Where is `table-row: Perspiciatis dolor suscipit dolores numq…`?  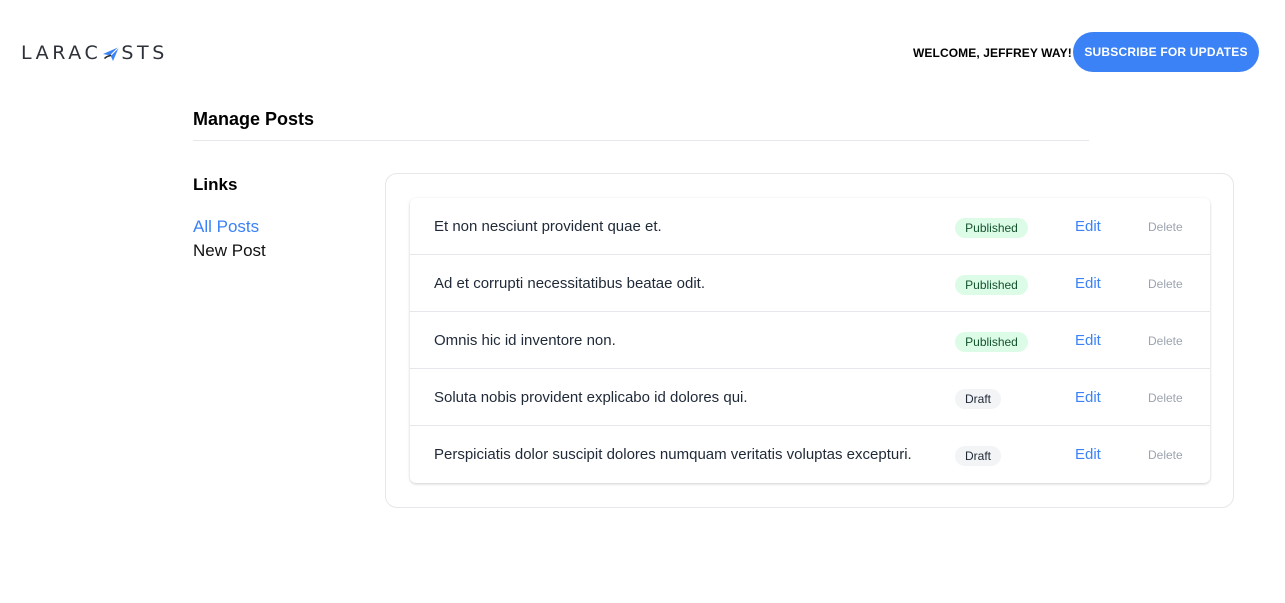 table-row: Perspiciatis dolor suscipit dolores numq… is located at coordinates (810, 454).